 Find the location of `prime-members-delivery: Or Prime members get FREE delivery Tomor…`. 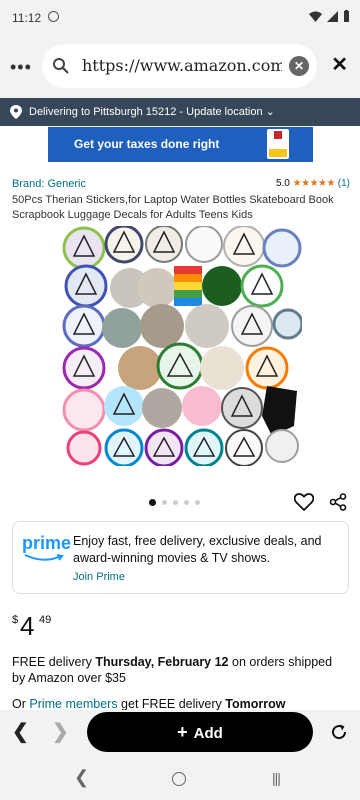

prime-members-delivery: Or Prime members get FREE delivery Tomor… is located at coordinates (179, 703).